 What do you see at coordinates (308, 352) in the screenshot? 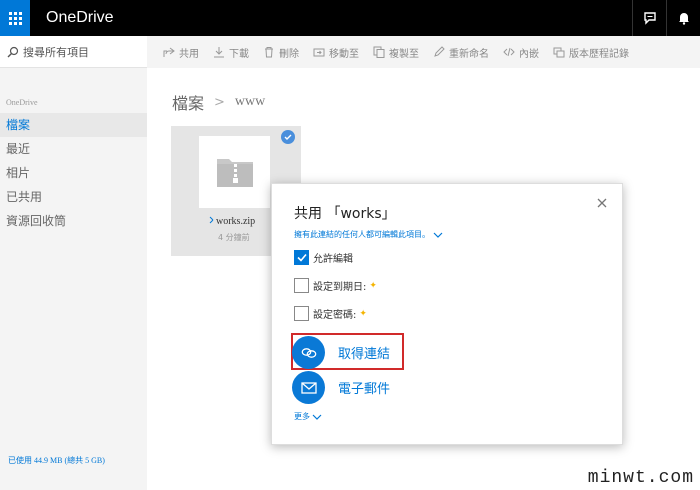
I see `link-icon` at bounding box center [308, 352].